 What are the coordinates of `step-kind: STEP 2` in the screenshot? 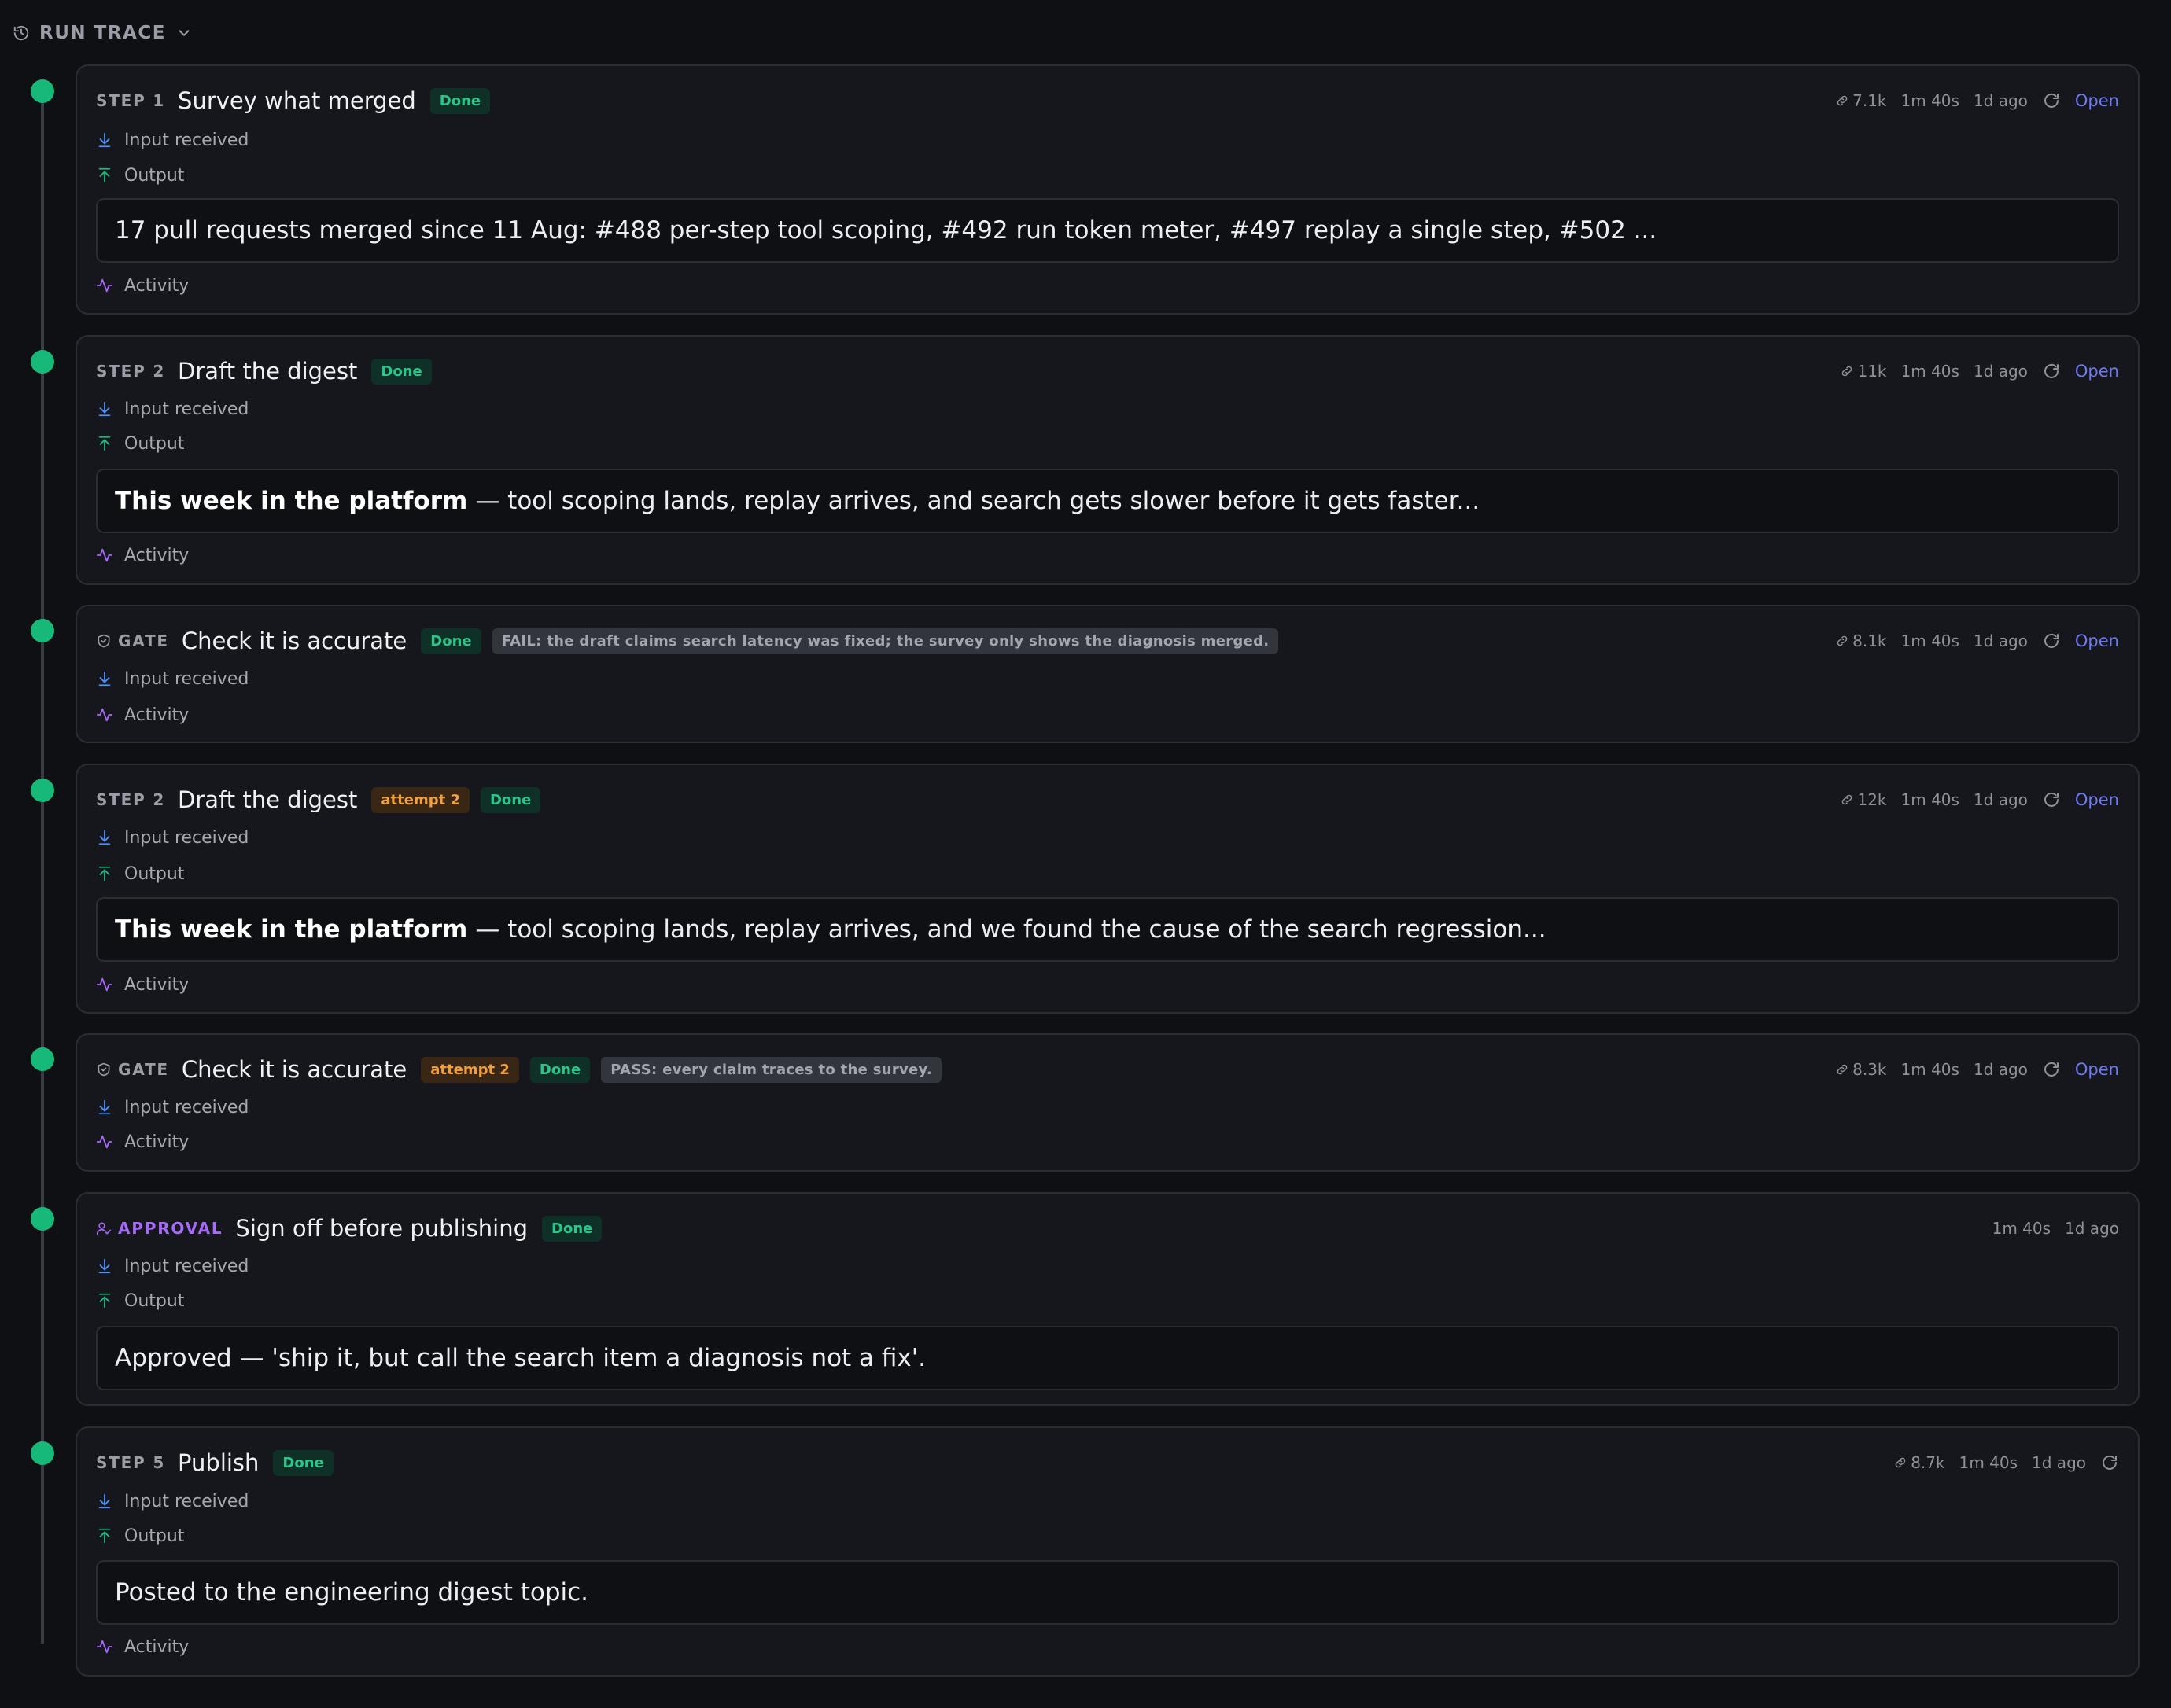 It's located at (131, 372).